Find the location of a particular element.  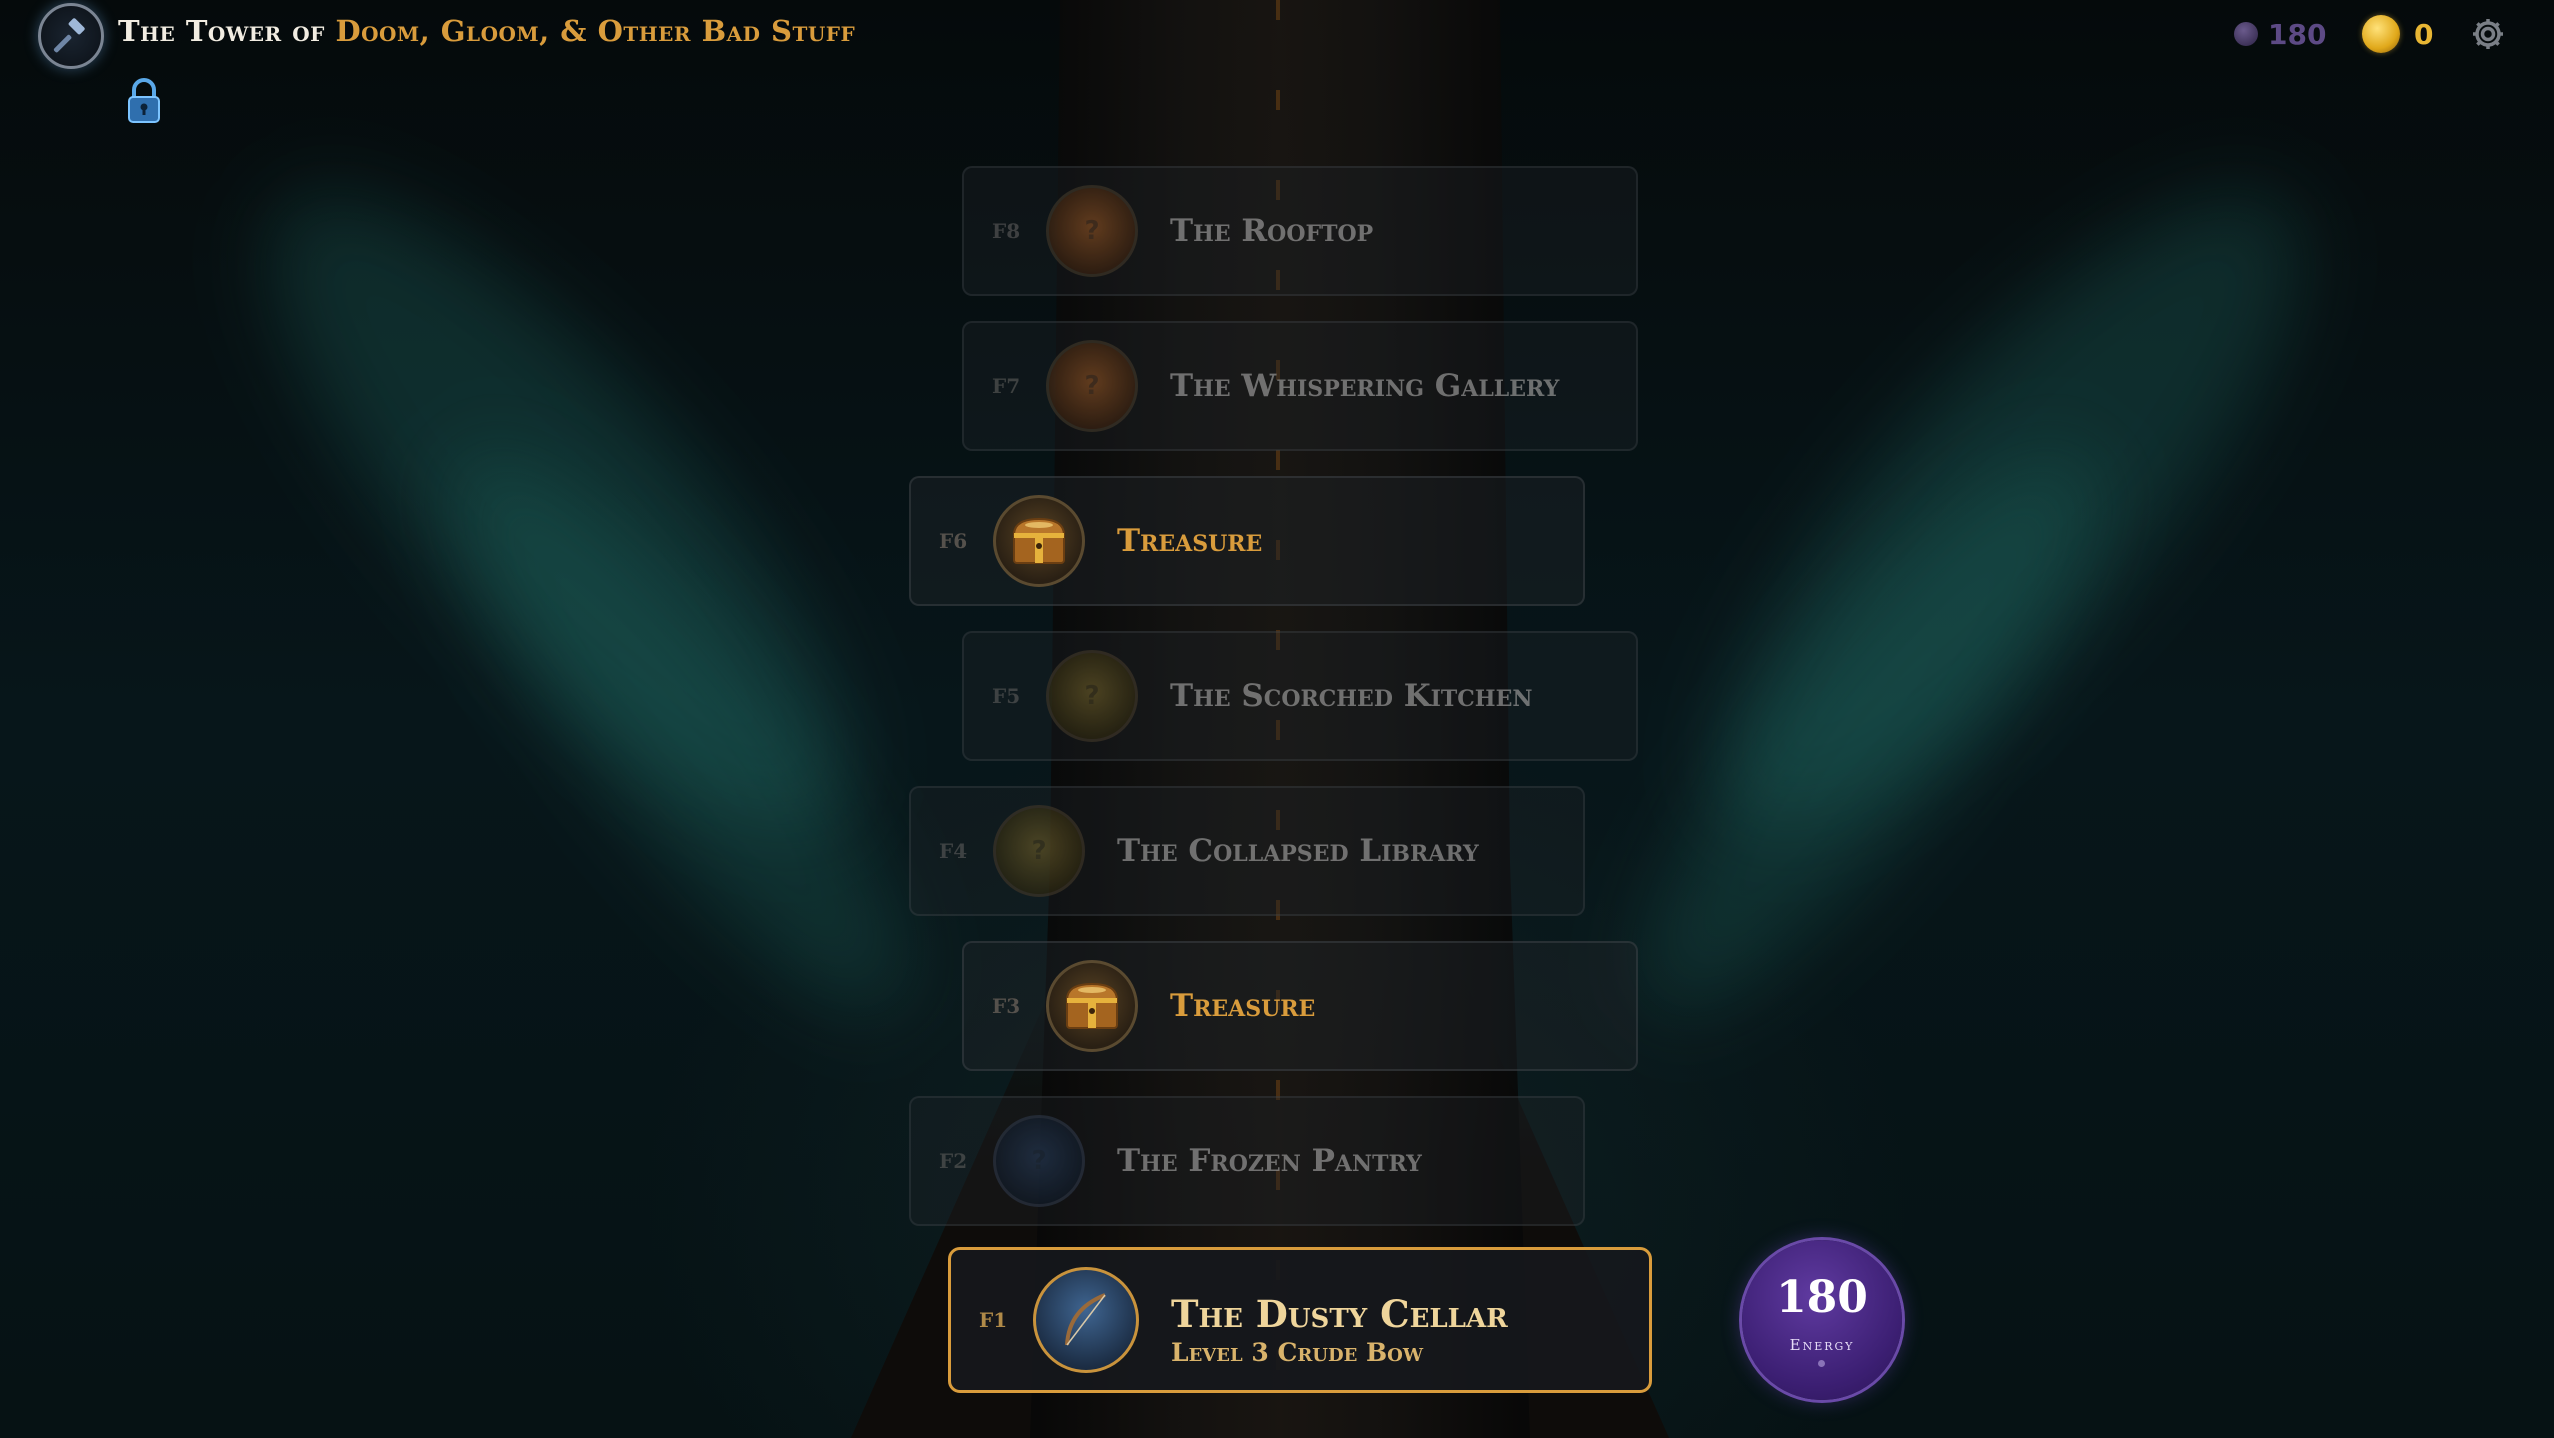

floor-row-f2: F2 ? The Frozen Pantry is located at coordinates (1247, 1161).